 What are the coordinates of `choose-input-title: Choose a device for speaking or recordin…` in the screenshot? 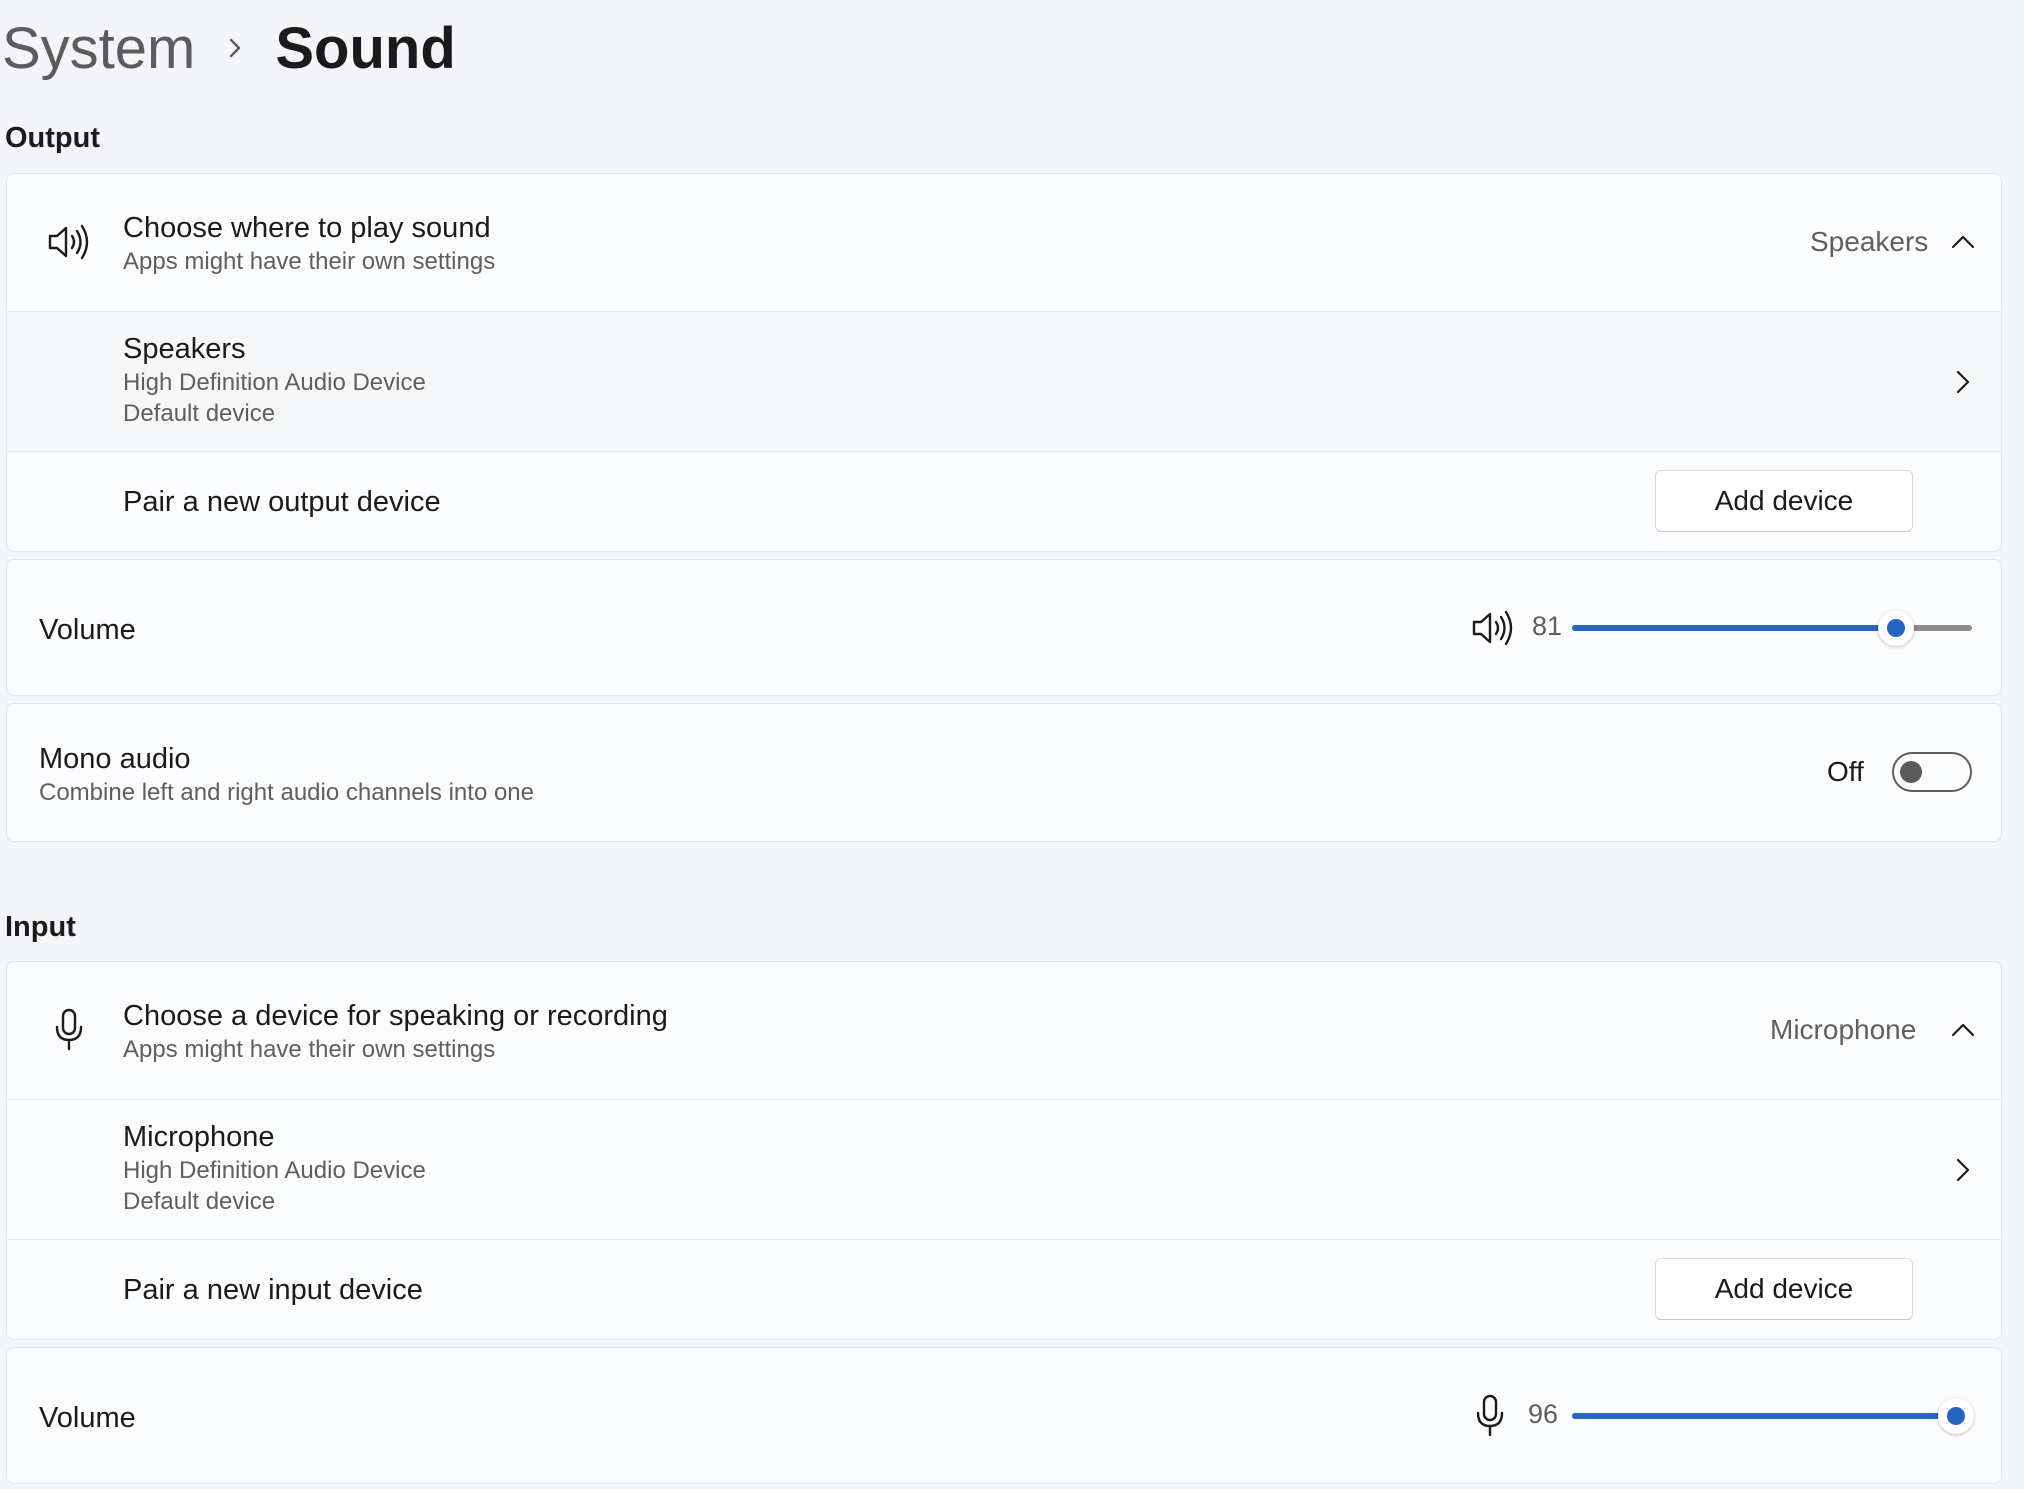 It's located at (395, 1016).